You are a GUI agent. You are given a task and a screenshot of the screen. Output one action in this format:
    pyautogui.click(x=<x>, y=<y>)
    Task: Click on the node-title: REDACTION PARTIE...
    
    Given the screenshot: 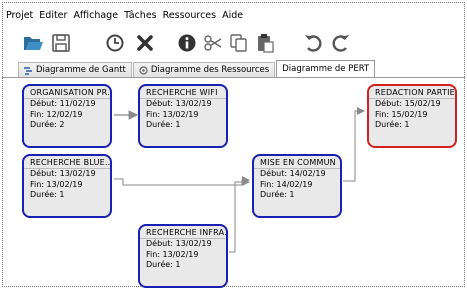 What is the action you would take?
    pyautogui.click(x=412, y=92)
    